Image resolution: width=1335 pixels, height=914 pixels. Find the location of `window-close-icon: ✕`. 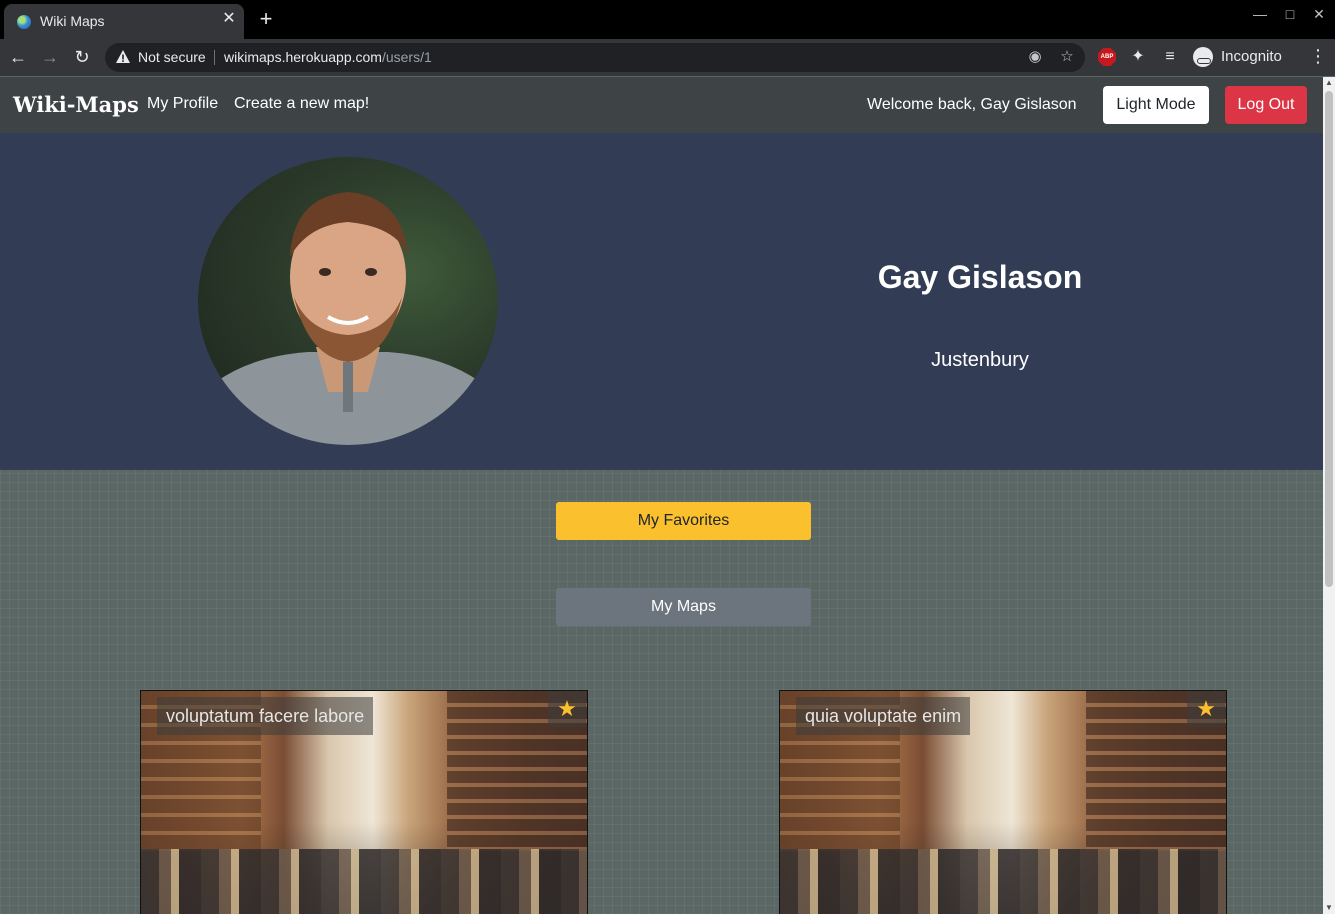

window-close-icon: ✕ is located at coordinates (1319, 14).